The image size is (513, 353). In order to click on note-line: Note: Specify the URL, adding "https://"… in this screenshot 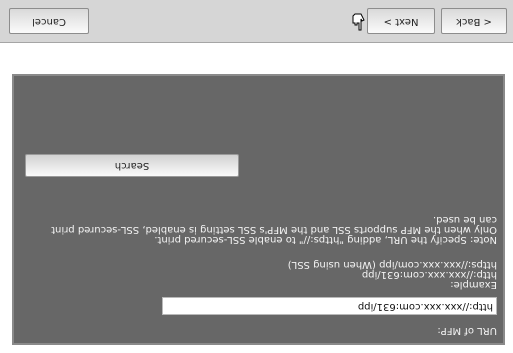, I will do `click(325, 239)`.